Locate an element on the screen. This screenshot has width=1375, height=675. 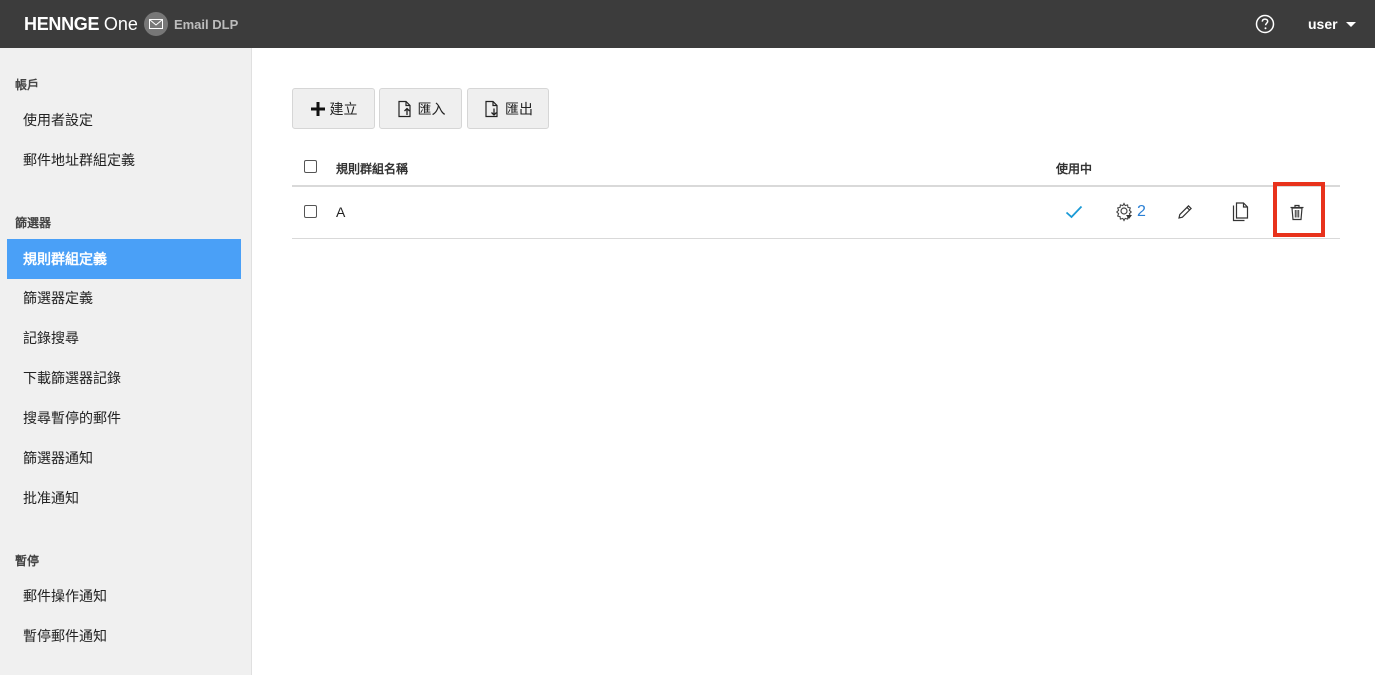
copy-icon is located at coordinates (1241, 212).